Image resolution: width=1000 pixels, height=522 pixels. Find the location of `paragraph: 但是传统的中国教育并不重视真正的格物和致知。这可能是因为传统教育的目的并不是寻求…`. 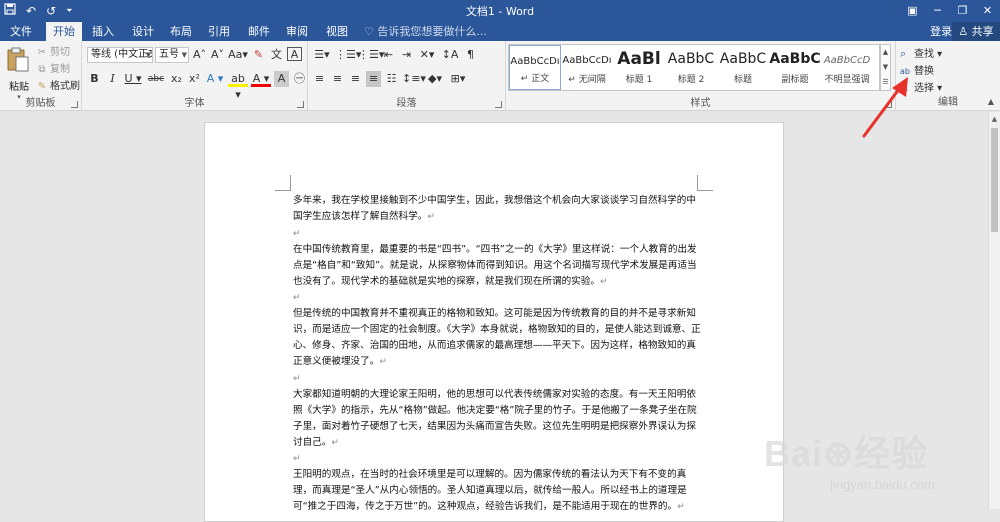

paragraph: 但是传统的中国教育并不重视真正的格物和致知。这可能是因为传统教育的目的并不是寻求… is located at coordinates (497, 338).